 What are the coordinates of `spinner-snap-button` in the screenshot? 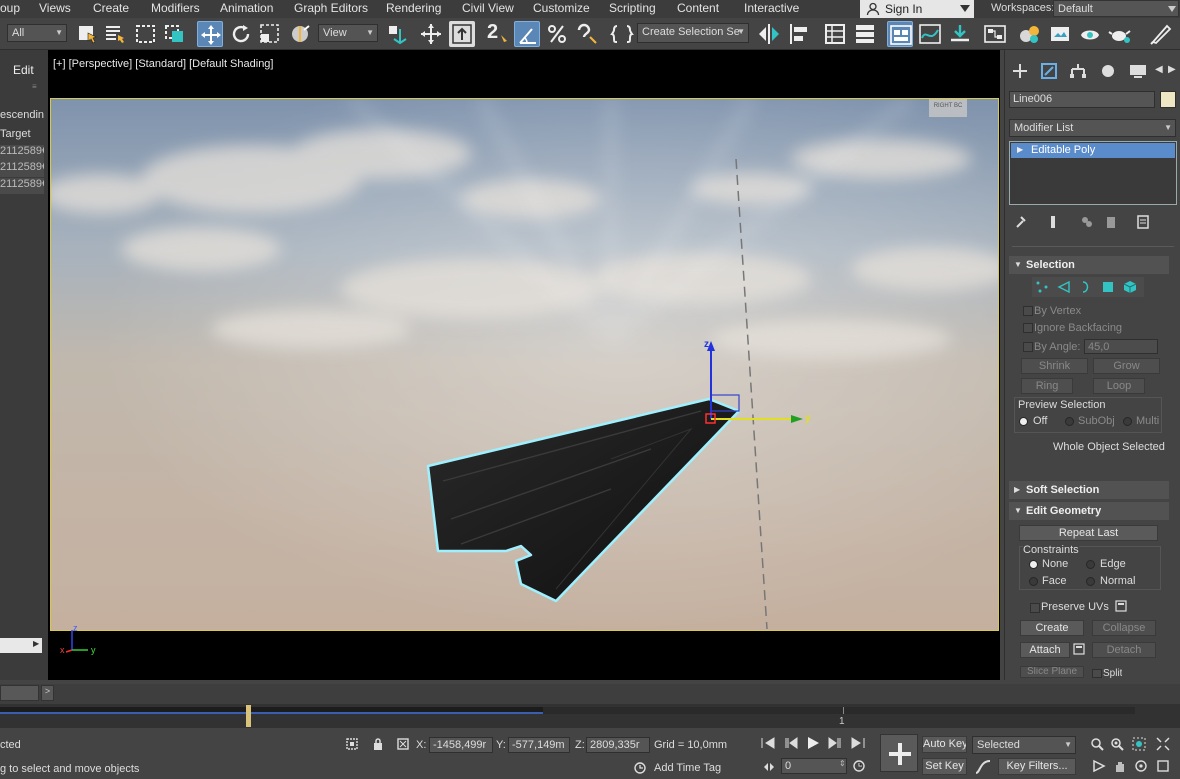 It's located at (587, 34).